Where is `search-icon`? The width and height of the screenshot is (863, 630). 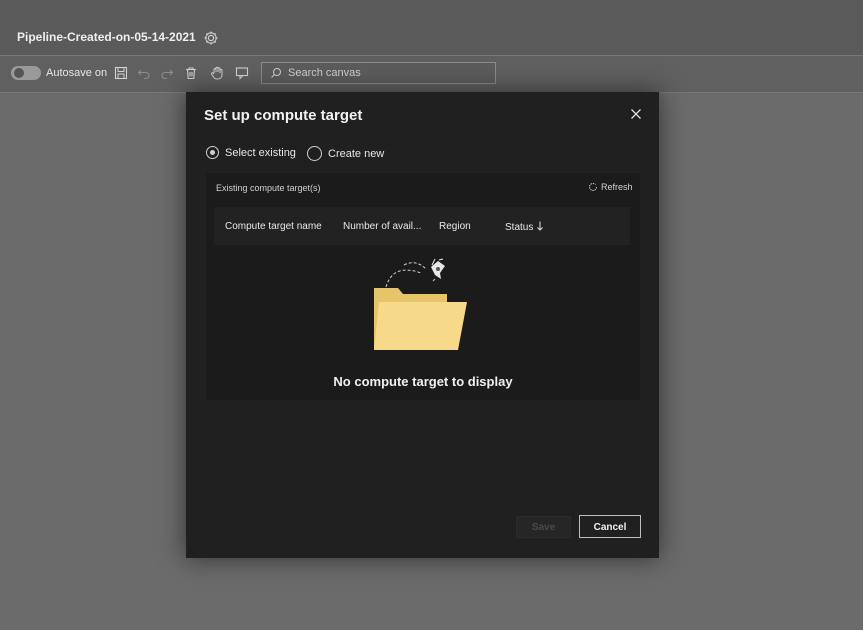
search-icon is located at coordinates (276, 73).